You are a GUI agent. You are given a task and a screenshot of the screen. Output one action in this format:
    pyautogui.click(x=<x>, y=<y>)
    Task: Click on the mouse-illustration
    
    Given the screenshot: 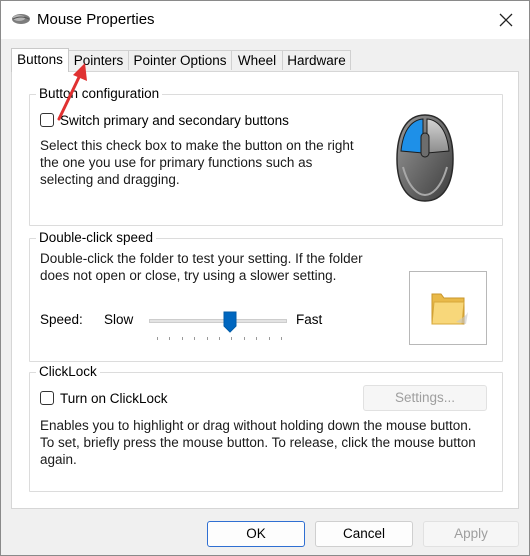 What is the action you would take?
    pyautogui.click(x=425, y=158)
    